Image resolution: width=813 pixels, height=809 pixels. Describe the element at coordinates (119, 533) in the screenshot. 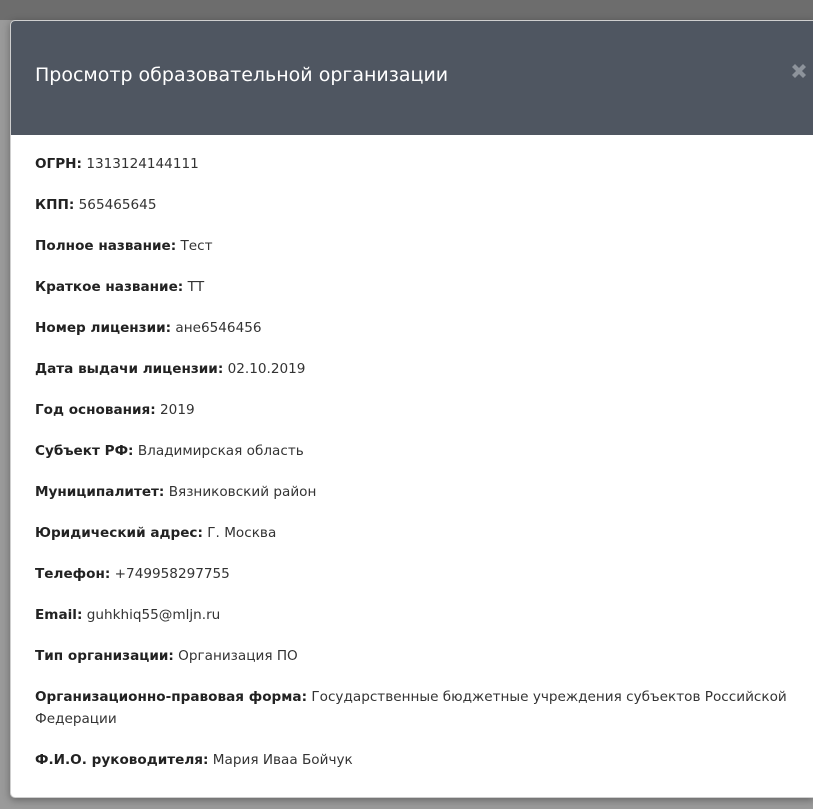

I see `field-label: Юридический адрес:` at that location.